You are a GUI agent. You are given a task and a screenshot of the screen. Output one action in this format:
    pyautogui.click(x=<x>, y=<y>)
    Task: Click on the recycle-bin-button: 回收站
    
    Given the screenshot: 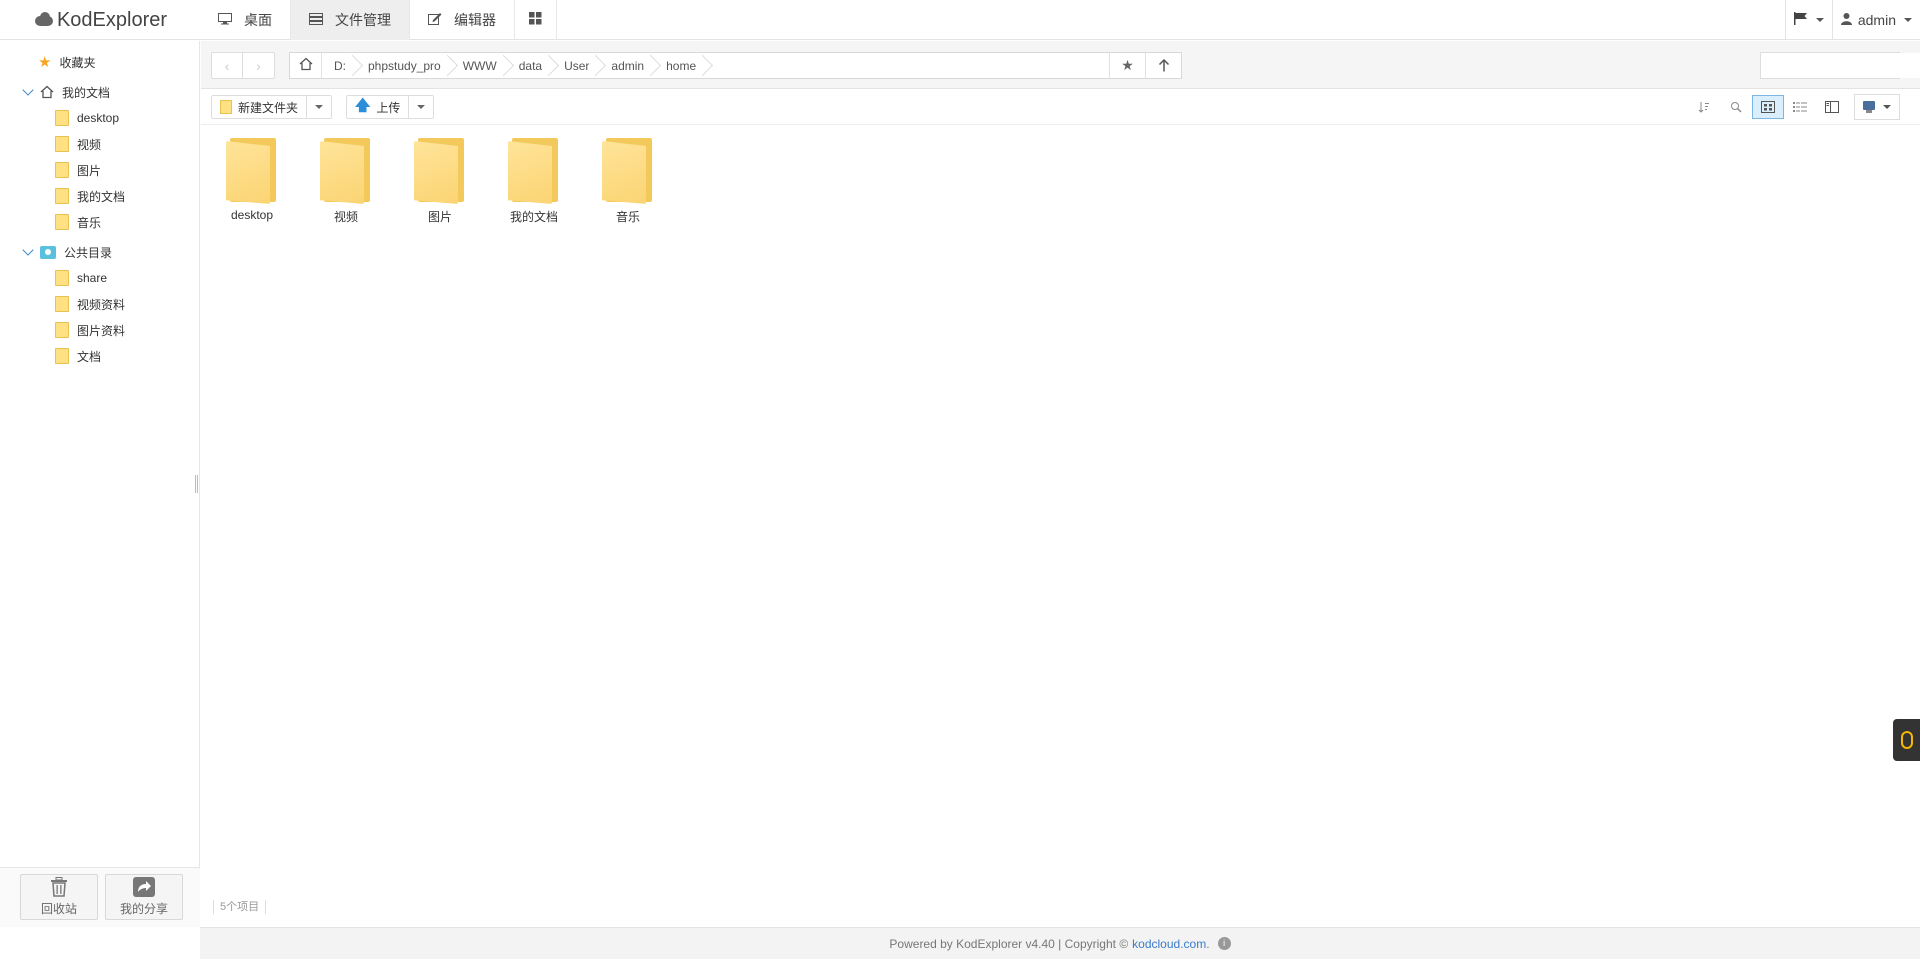 What is the action you would take?
    pyautogui.click(x=59, y=897)
    